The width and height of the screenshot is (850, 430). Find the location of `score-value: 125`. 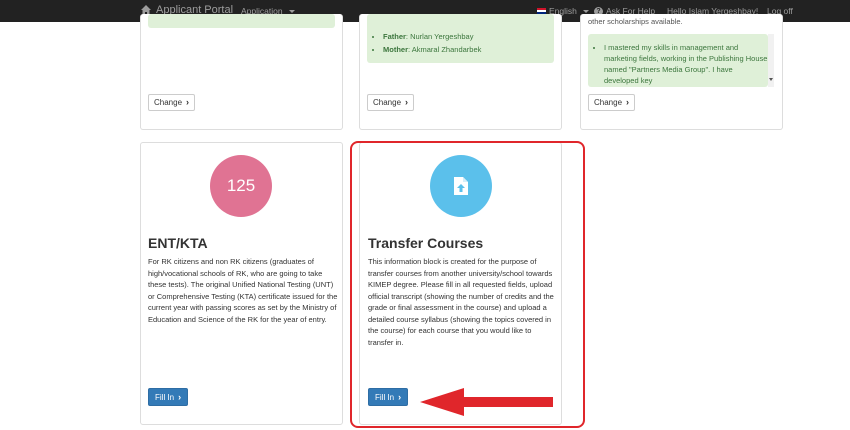

score-value: 125 is located at coordinates (241, 185).